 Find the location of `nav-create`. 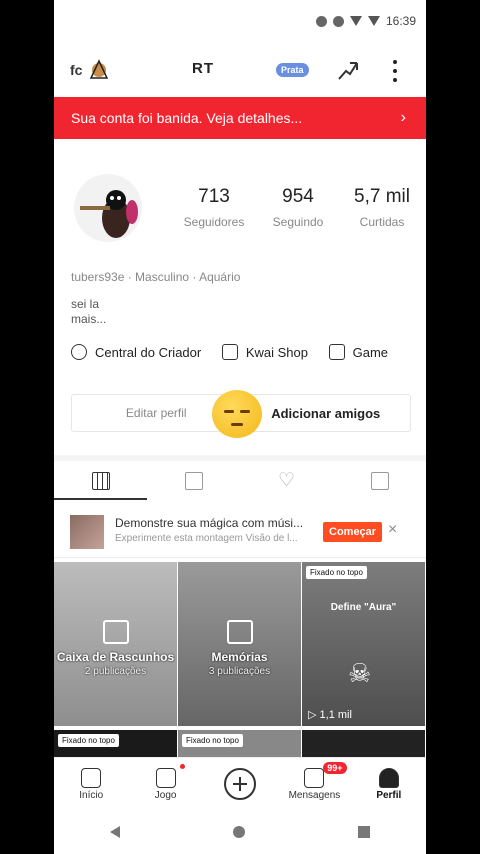

nav-create is located at coordinates (240, 784).